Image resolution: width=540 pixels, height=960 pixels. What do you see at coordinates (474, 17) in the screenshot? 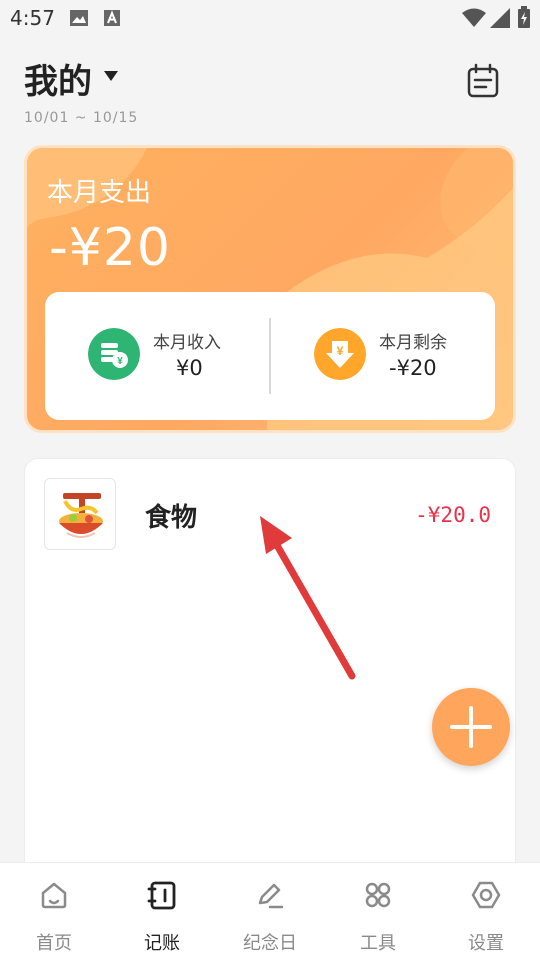
I see `wifi-icon` at bounding box center [474, 17].